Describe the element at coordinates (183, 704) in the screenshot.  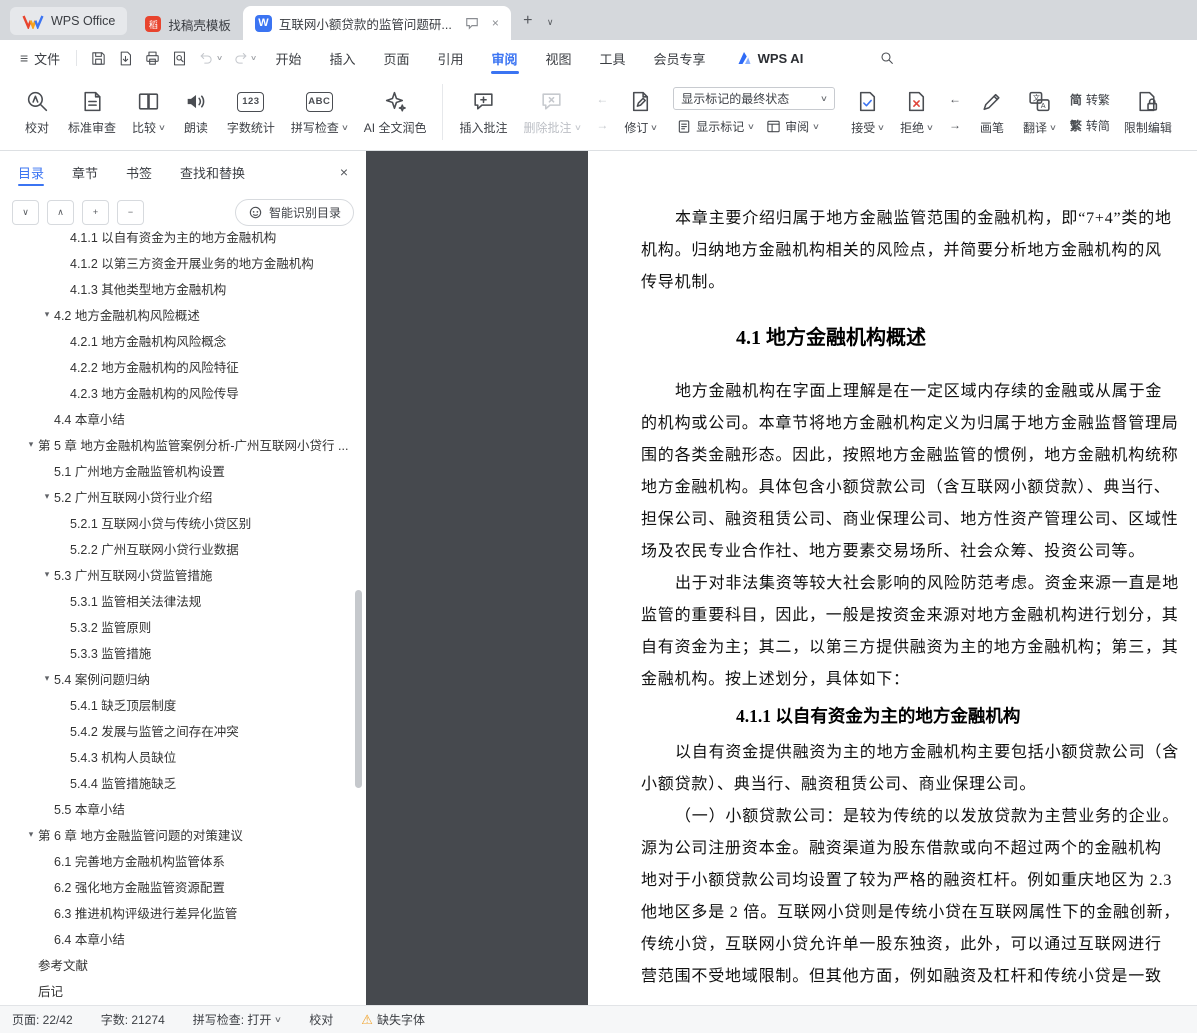
I see `toc-item: ▾ 5.4.1 缺乏顶层制度` at that location.